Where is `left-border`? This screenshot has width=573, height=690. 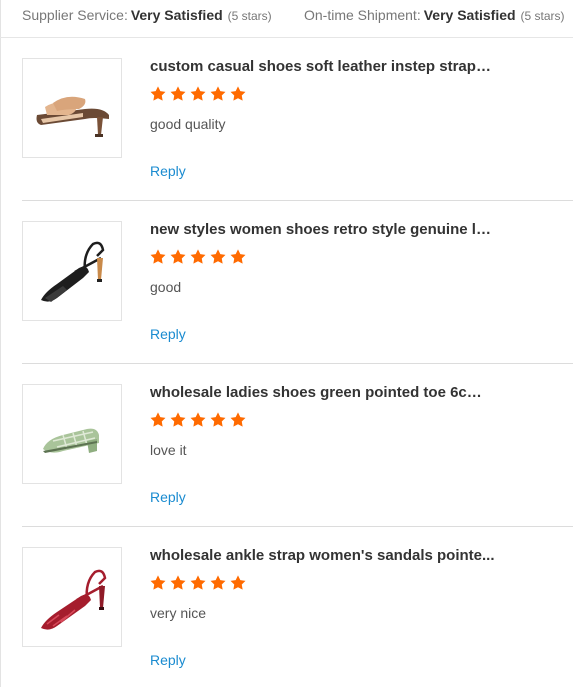
left-border is located at coordinates (0, 343).